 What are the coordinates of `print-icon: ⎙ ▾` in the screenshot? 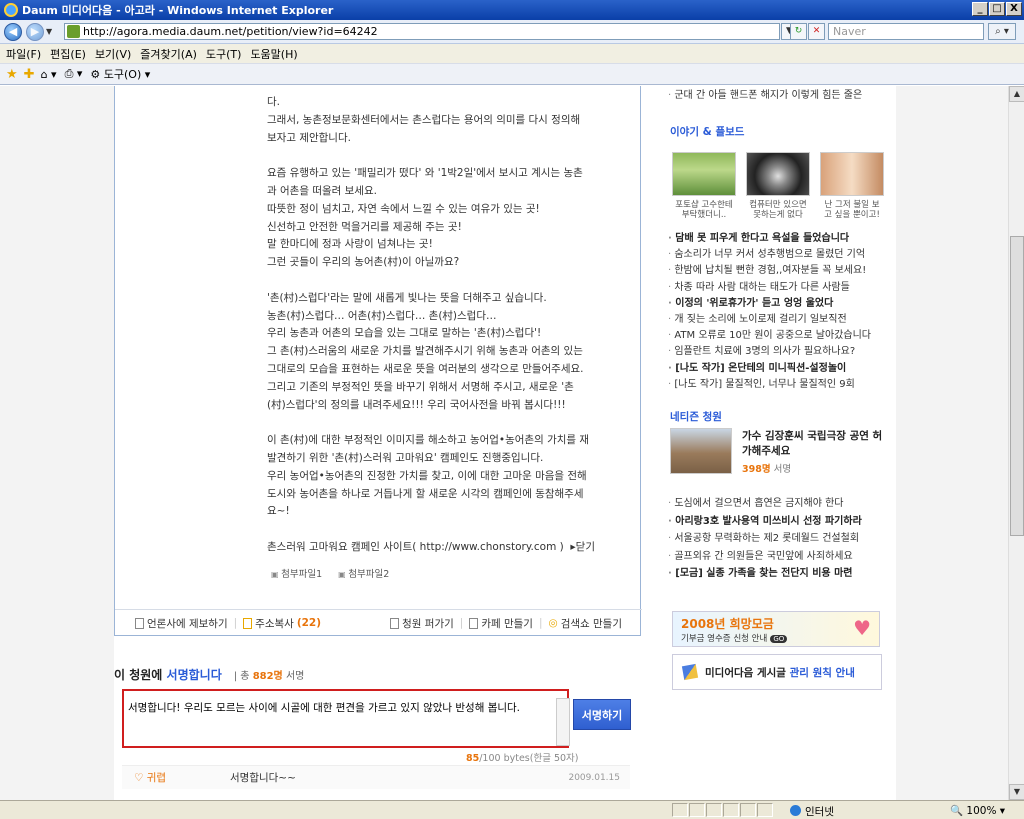 It's located at (74, 74).